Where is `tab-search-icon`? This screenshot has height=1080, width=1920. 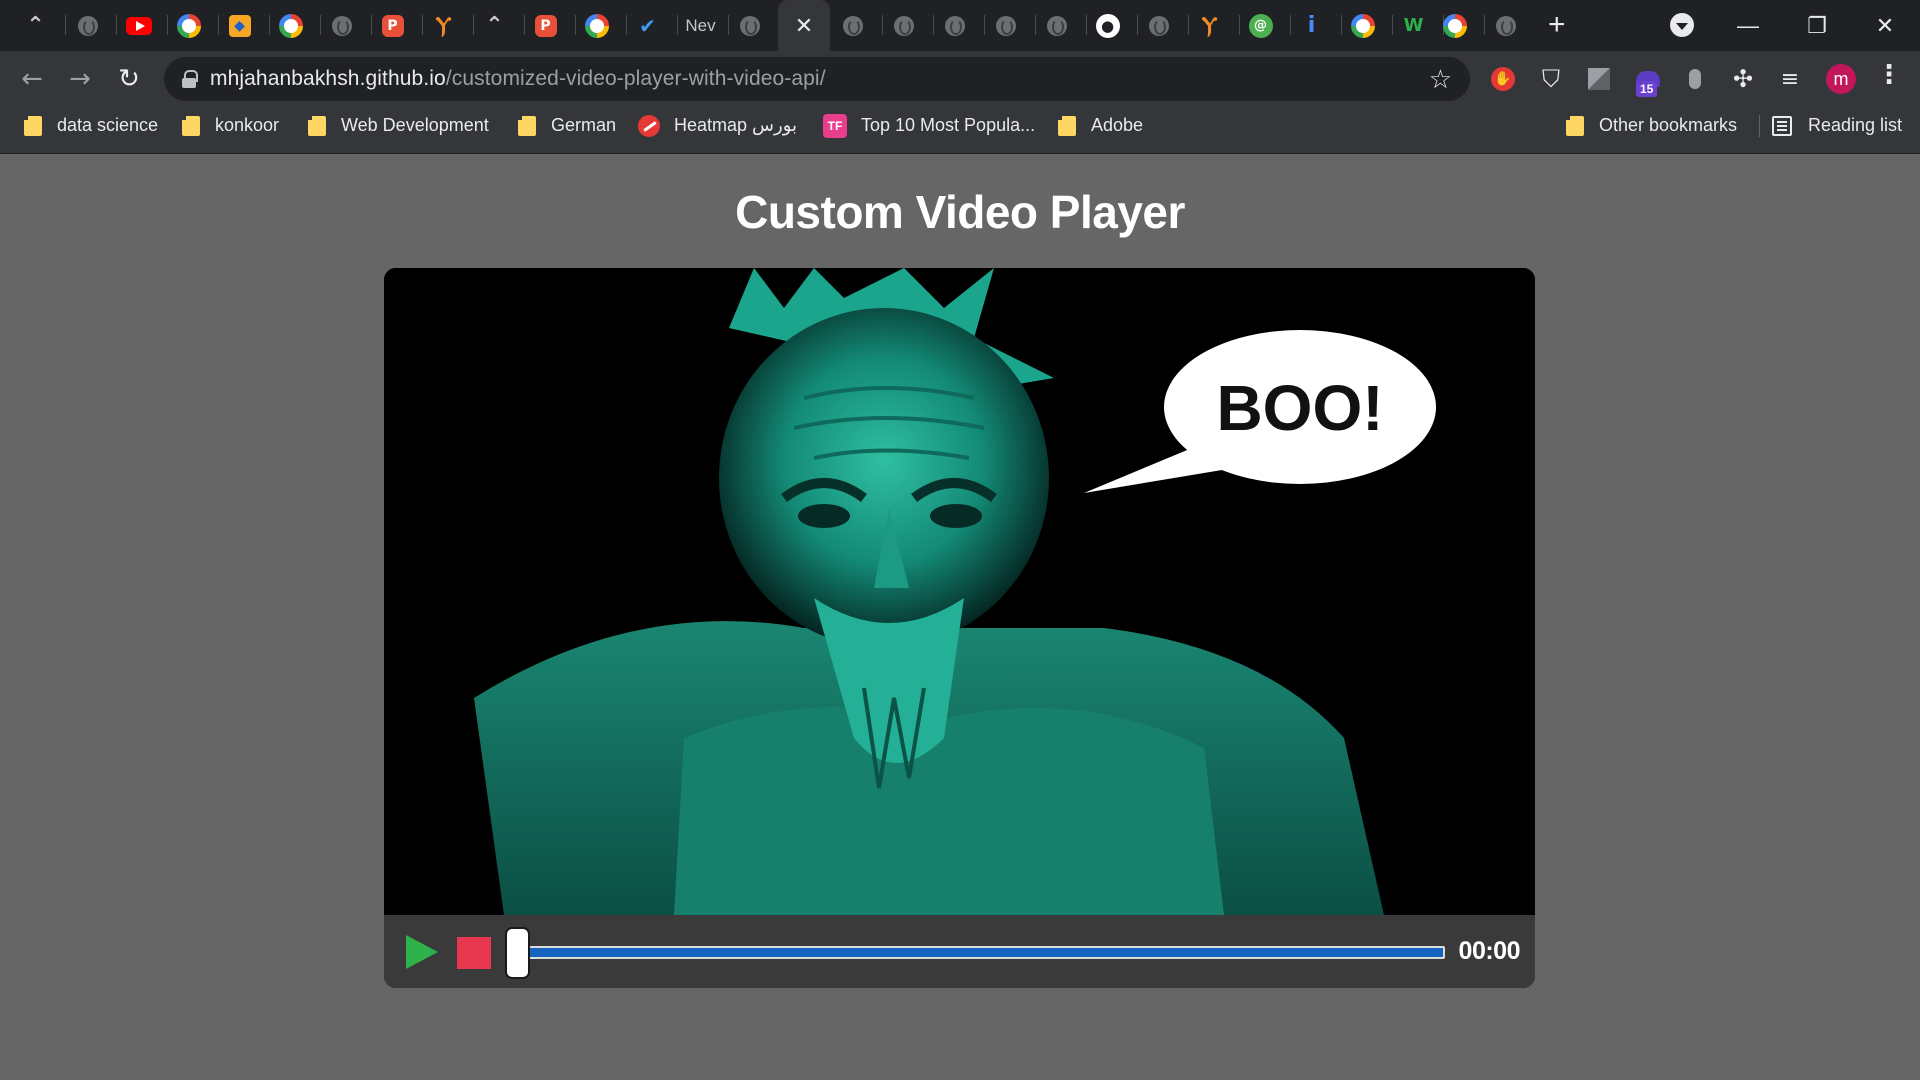
tab-search-icon is located at coordinates (1682, 25).